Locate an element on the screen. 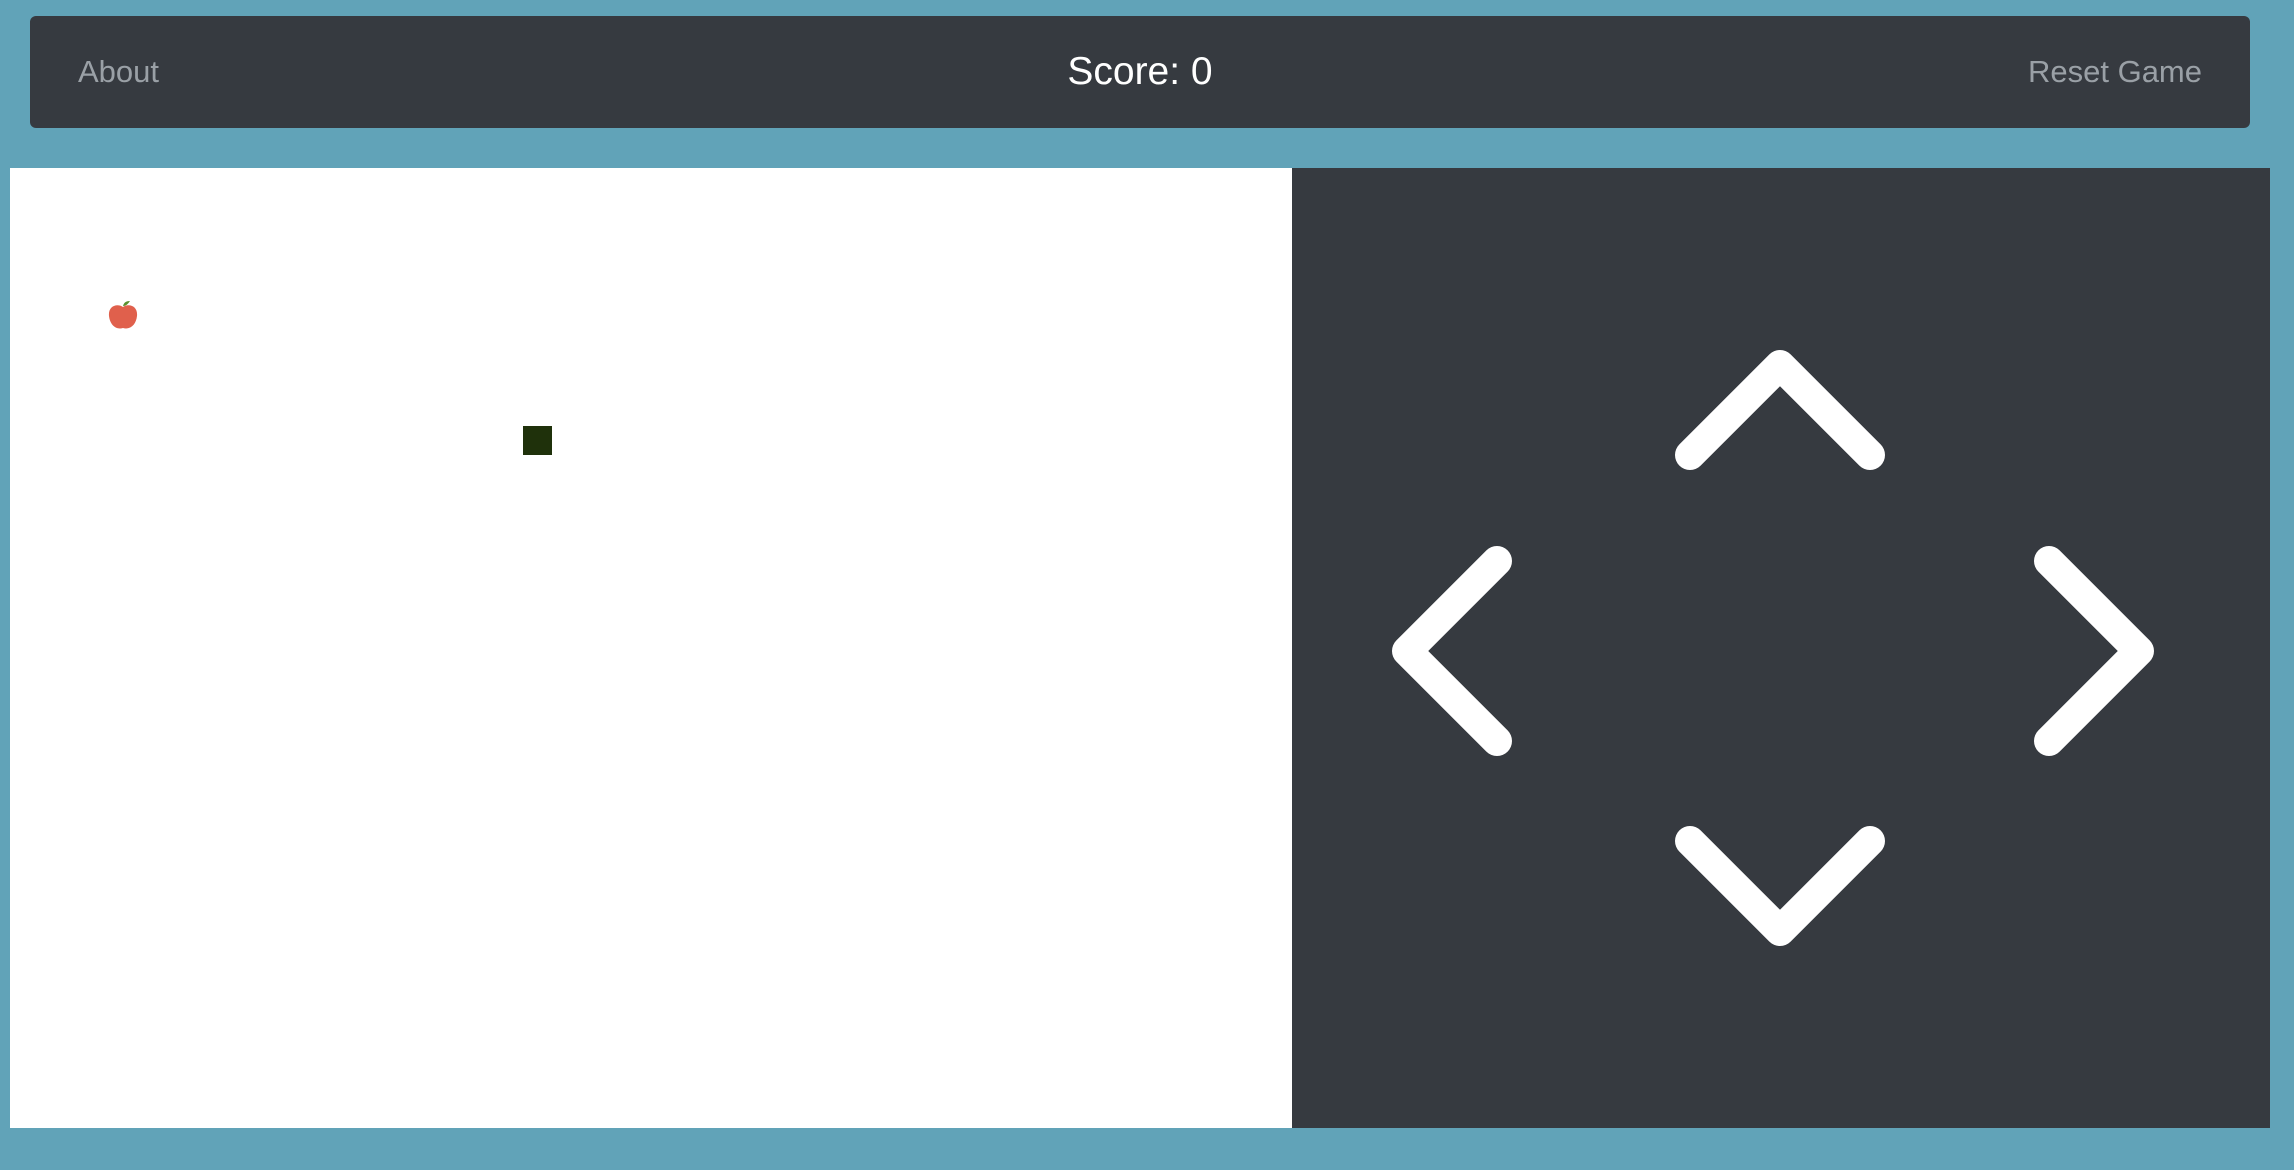  score-display: Score: 0 is located at coordinates (1139, 72).